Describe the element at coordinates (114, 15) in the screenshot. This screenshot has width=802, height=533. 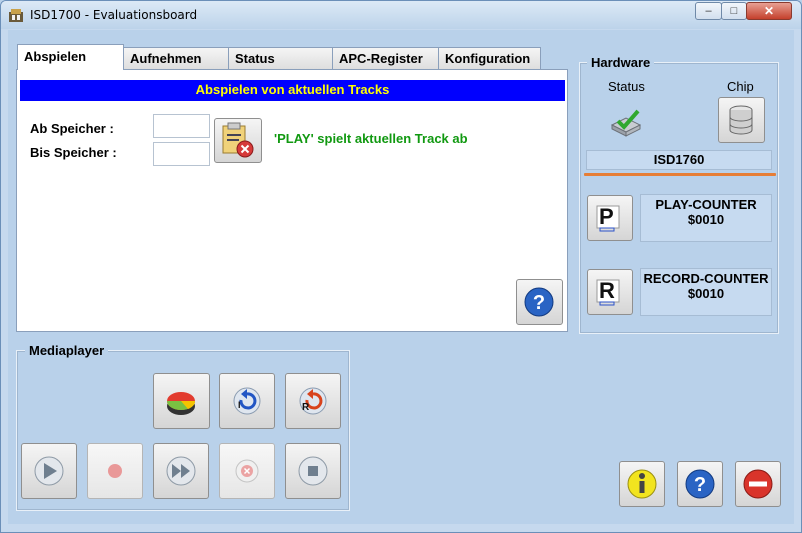
I see `window-title: ISD1700 - Evaluationsboard` at that location.